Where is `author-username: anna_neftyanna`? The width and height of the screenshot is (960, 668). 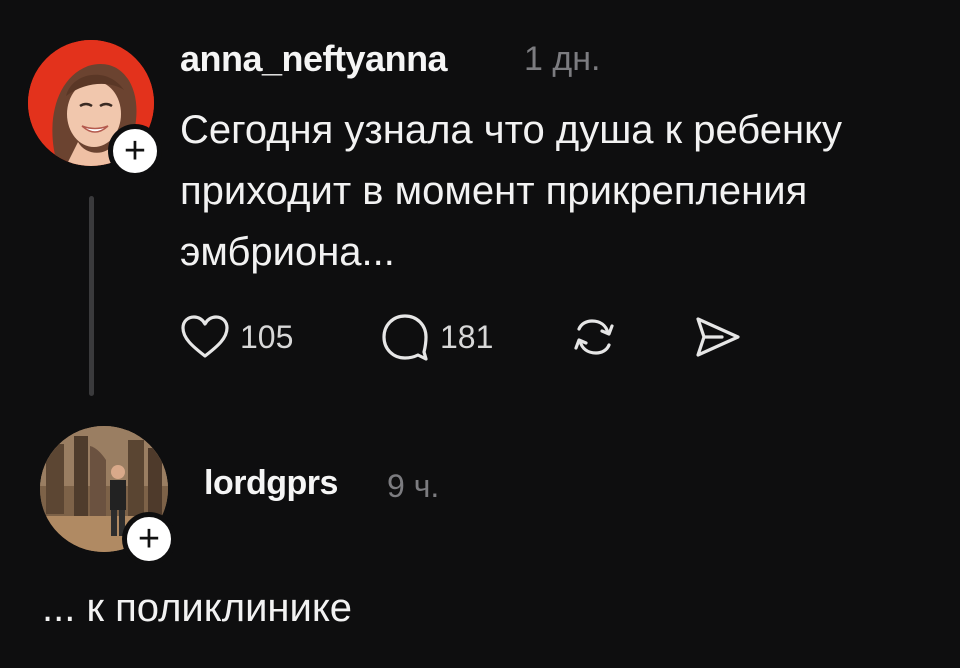
author-username: anna_neftyanna is located at coordinates (314, 59).